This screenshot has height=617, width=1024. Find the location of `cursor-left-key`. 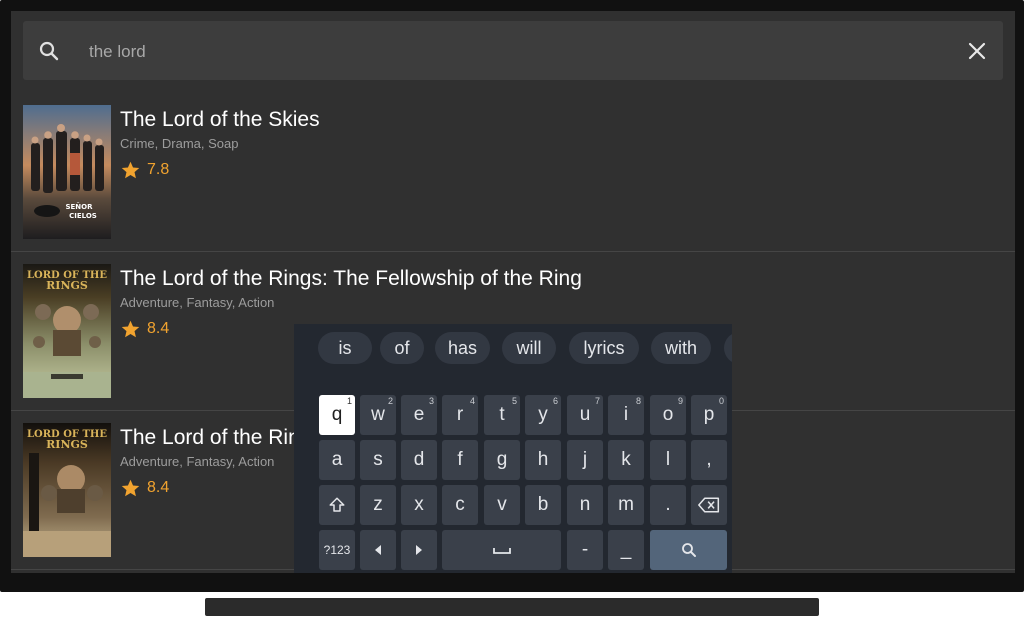

cursor-left-key is located at coordinates (378, 550).